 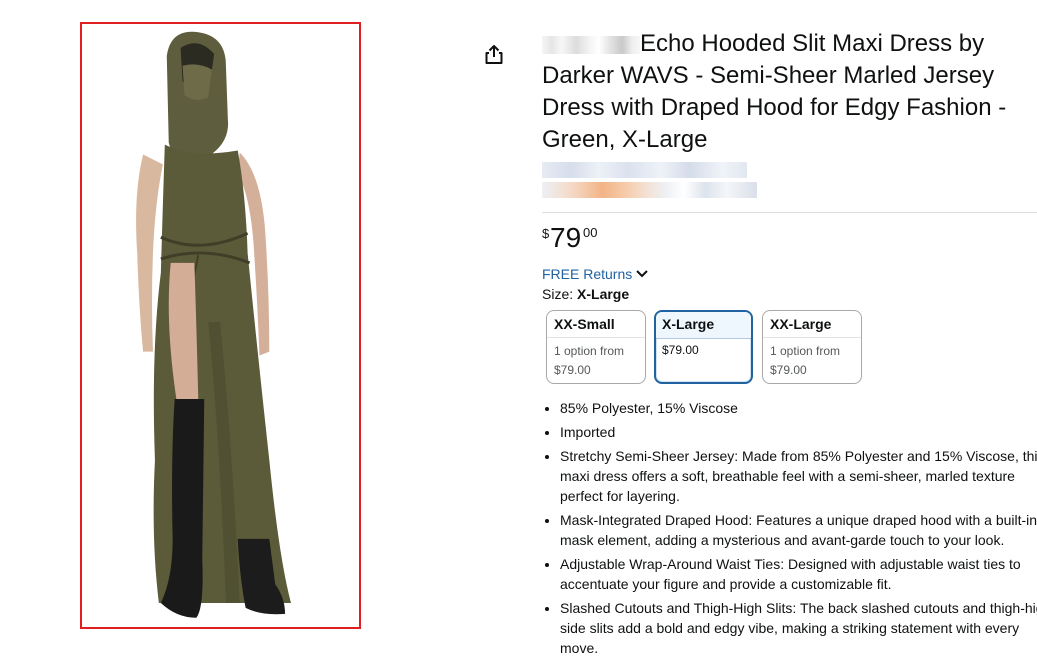 I want to click on redacted-brand-prefix, so click(x=591, y=44).